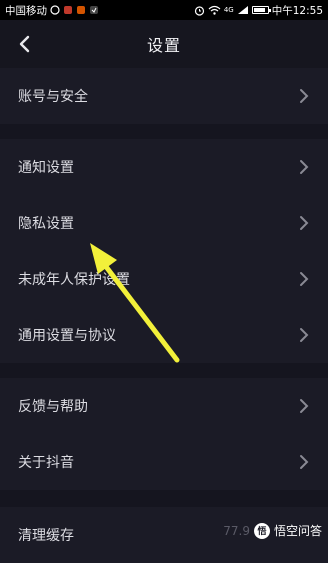 This screenshot has height=563, width=328. What do you see at coordinates (297, 531) in the screenshot?
I see `watermark-text: 悟空问答` at bounding box center [297, 531].